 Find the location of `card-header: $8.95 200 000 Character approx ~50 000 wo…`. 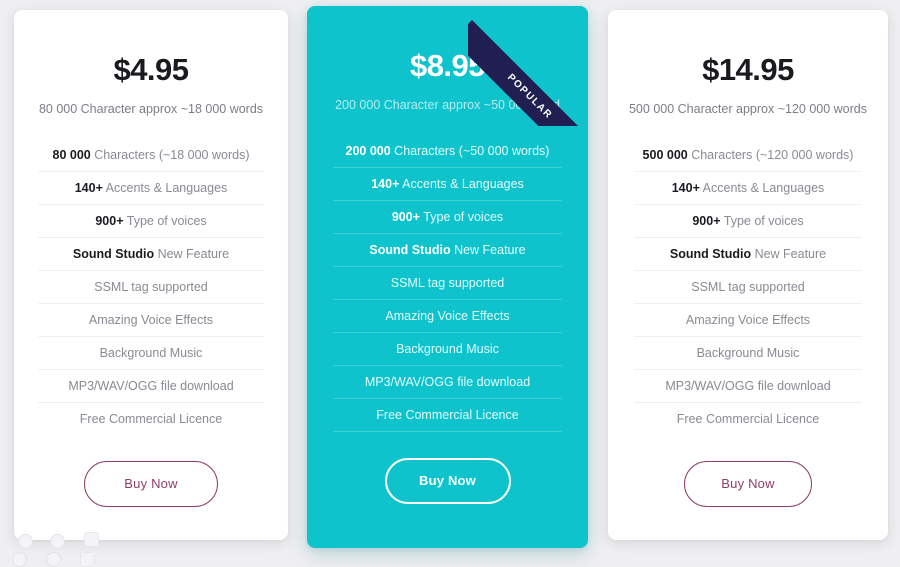

card-header: $8.95 200 000 Character approx ~50 000 wo… is located at coordinates (447, 59).